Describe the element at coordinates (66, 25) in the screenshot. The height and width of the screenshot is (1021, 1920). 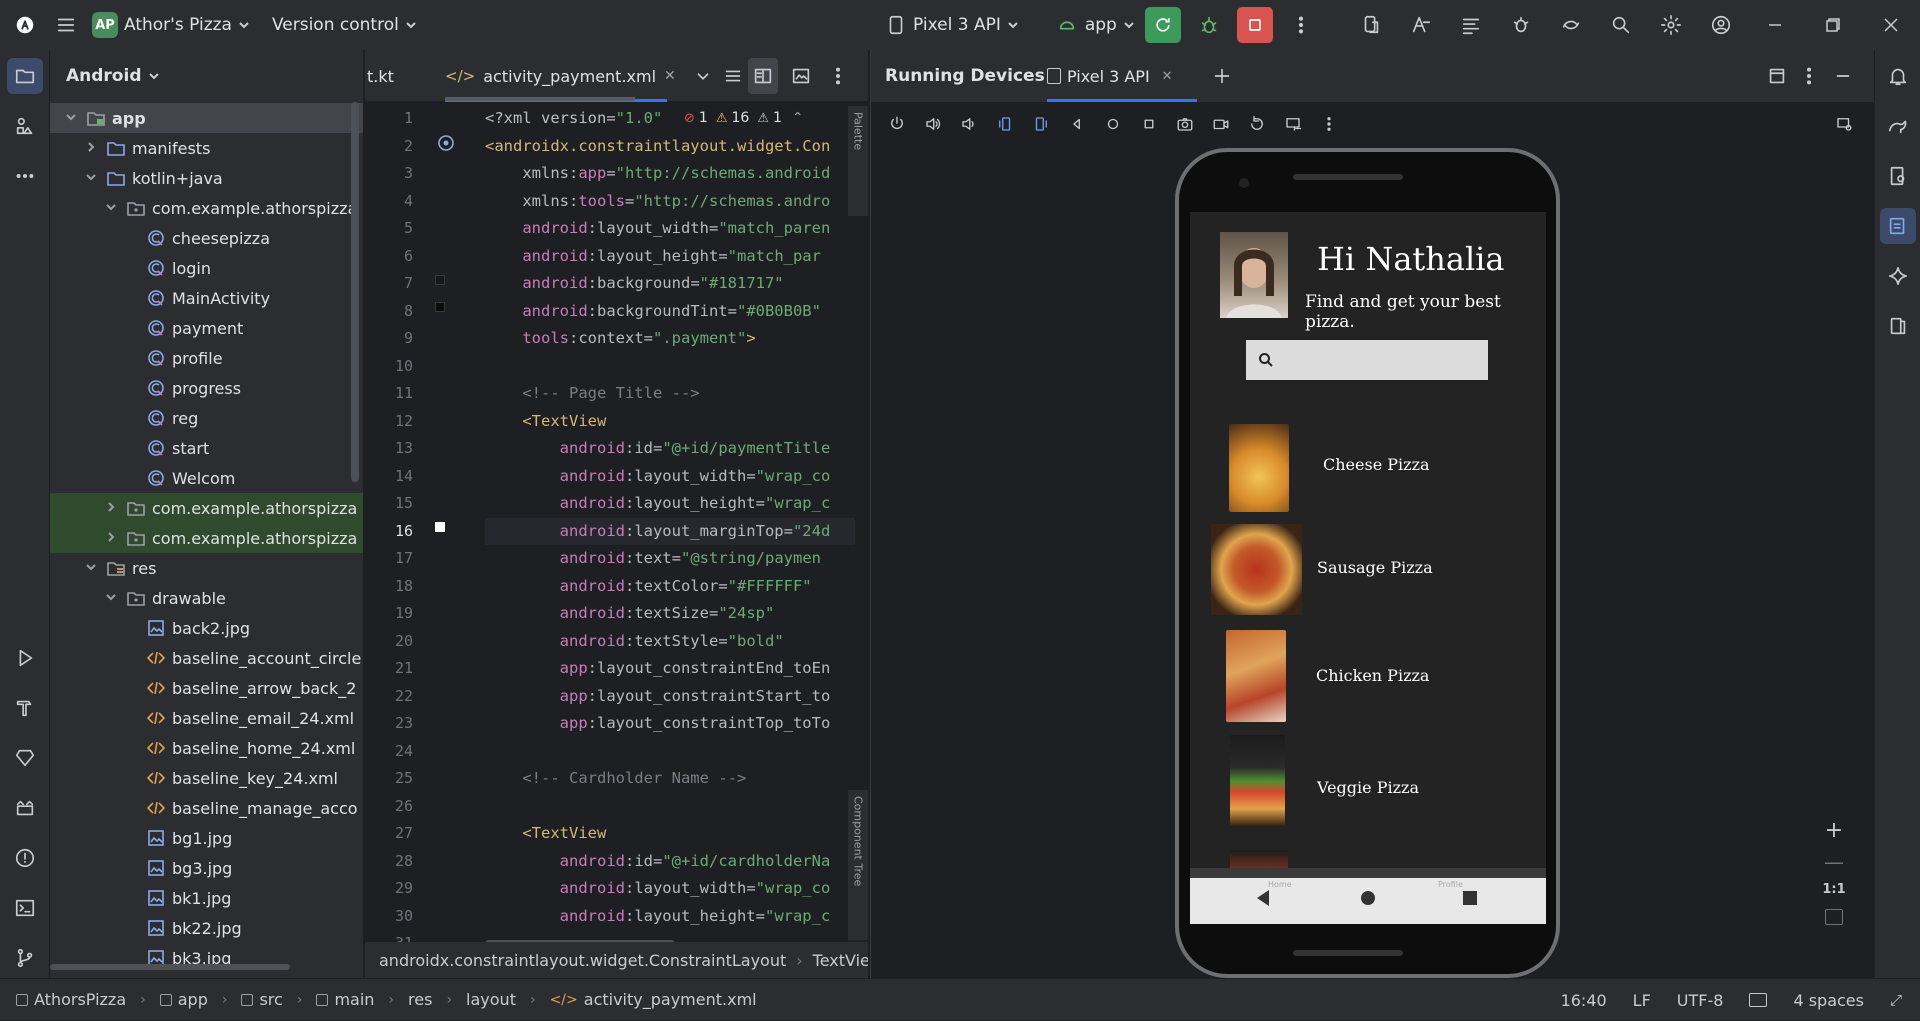
I see `main-menu-icon` at that location.